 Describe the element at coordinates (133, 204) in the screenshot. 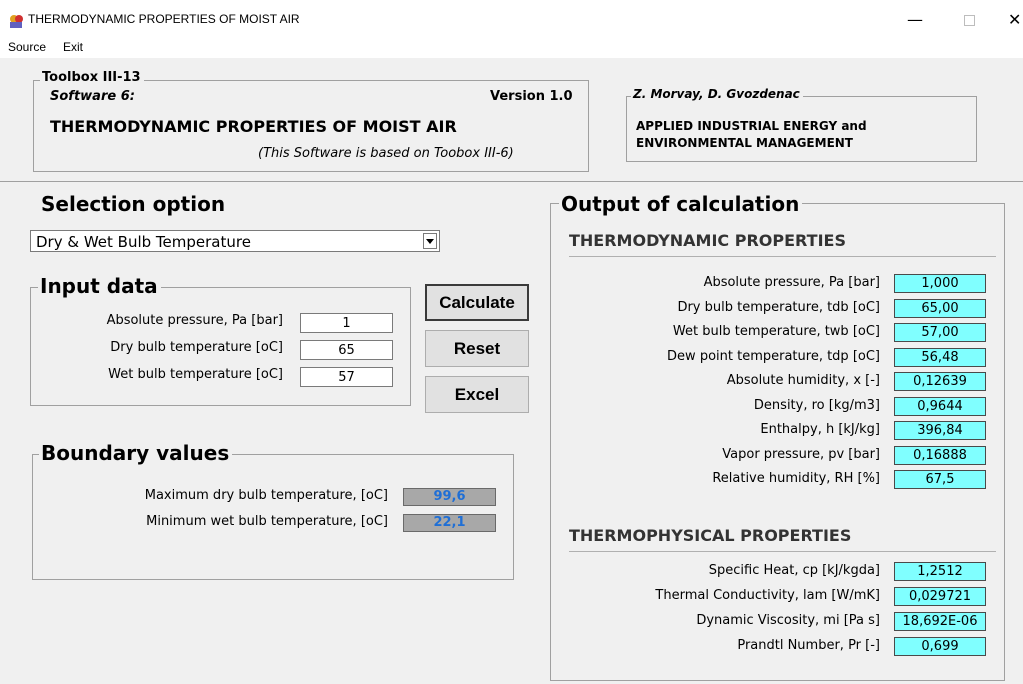

I see `selection-heading: Selection option` at that location.